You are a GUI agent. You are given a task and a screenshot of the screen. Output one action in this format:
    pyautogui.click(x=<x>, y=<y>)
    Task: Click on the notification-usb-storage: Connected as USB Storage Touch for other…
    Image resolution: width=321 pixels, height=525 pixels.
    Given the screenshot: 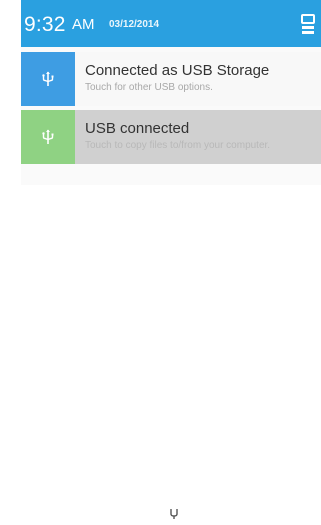 What is the action you would take?
    pyautogui.click(x=171, y=79)
    